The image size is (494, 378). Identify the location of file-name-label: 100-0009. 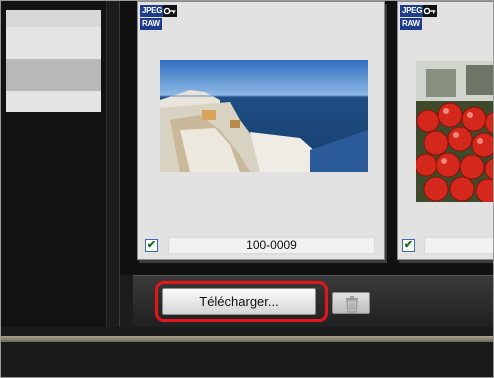
(271, 245).